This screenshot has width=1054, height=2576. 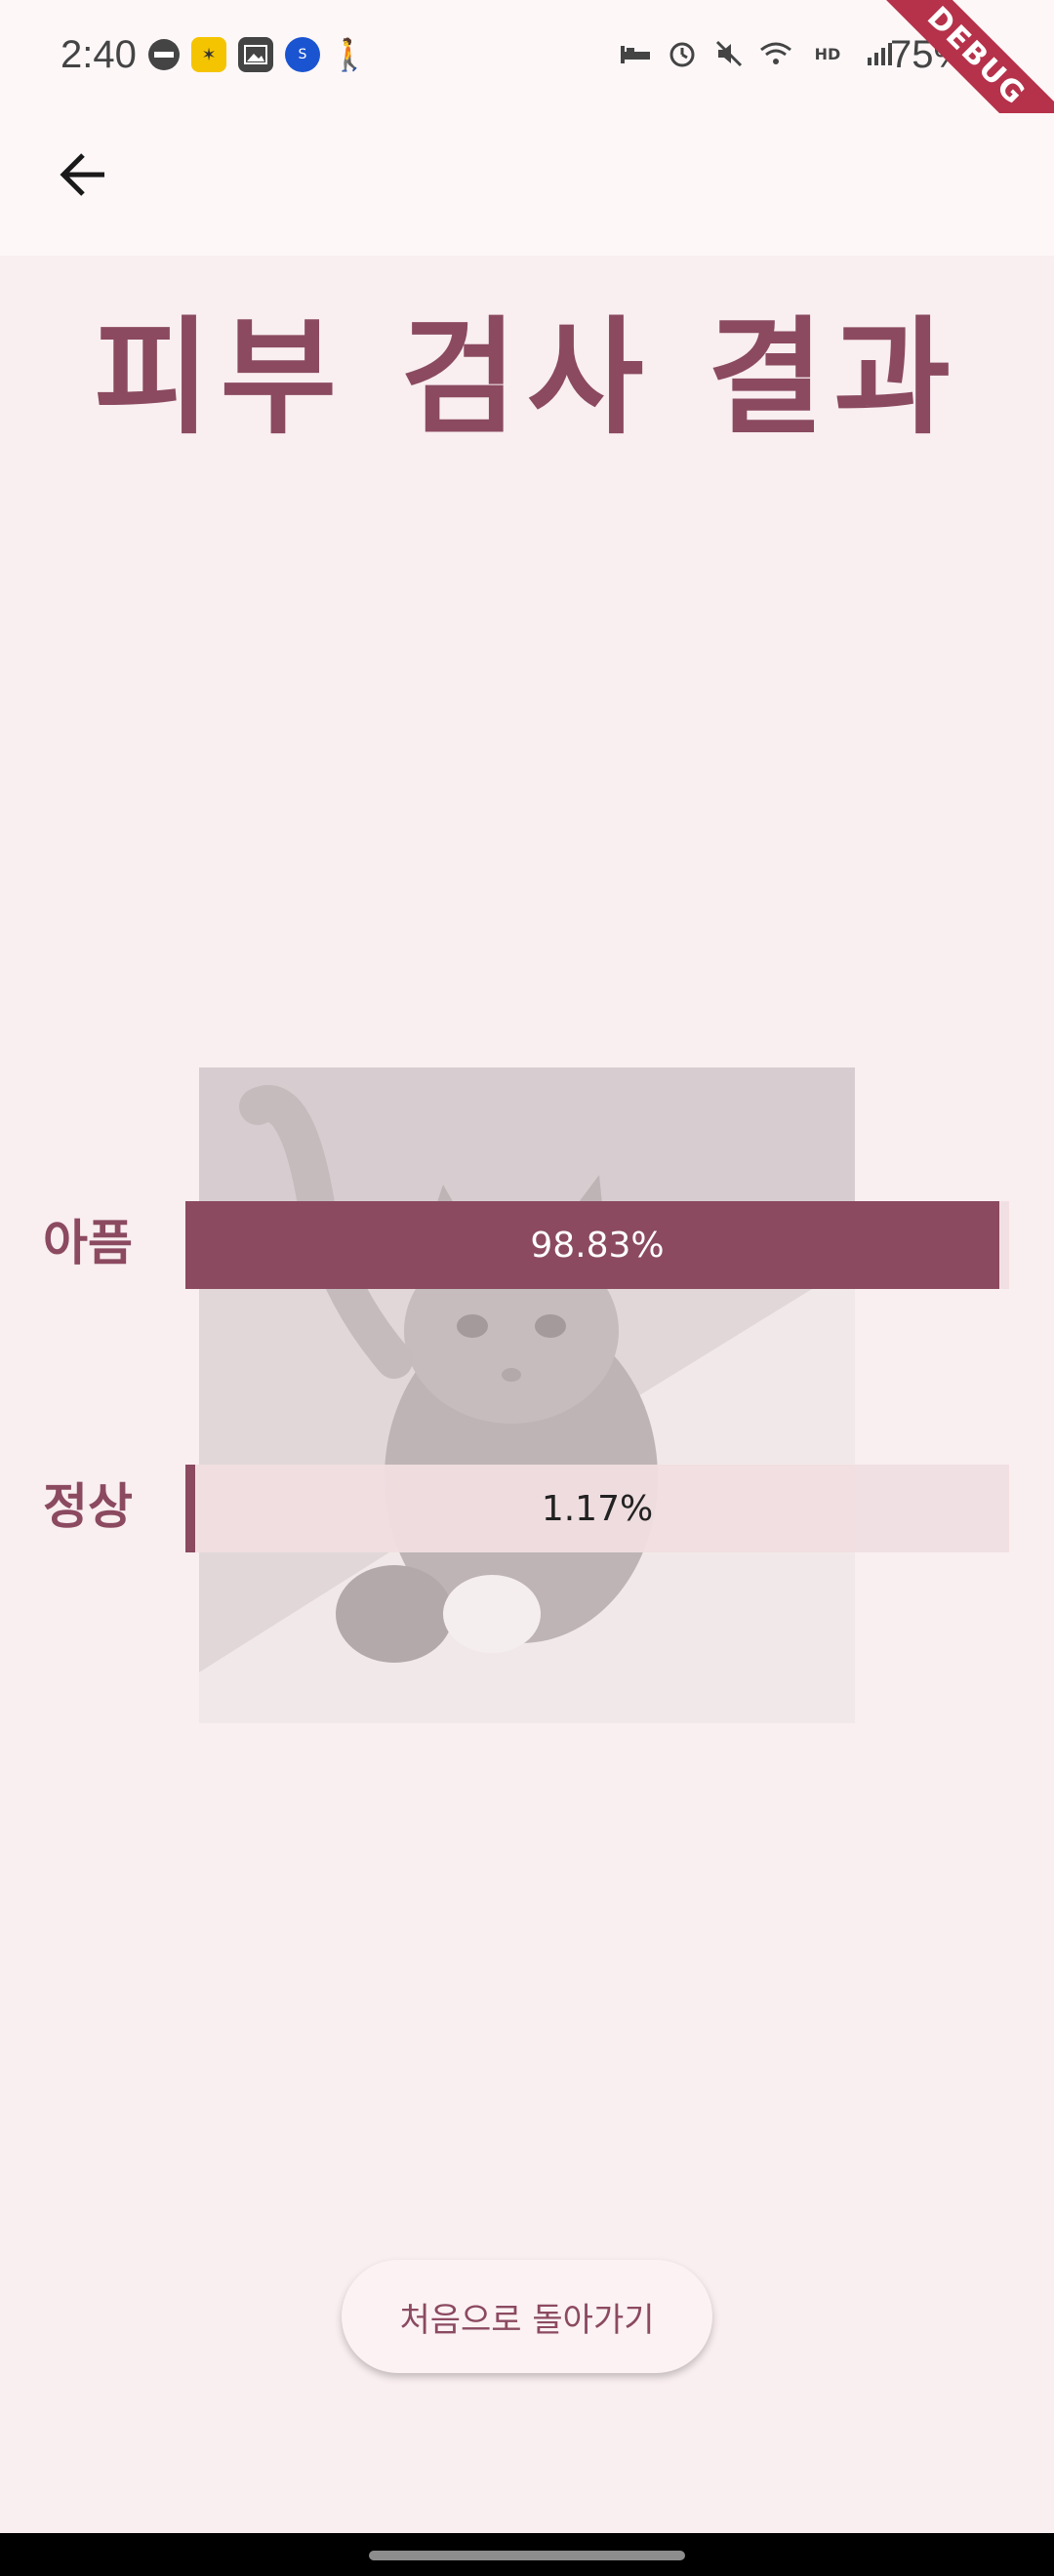 What do you see at coordinates (164, 54) in the screenshot?
I see `do-not-disturb-icon` at bounding box center [164, 54].